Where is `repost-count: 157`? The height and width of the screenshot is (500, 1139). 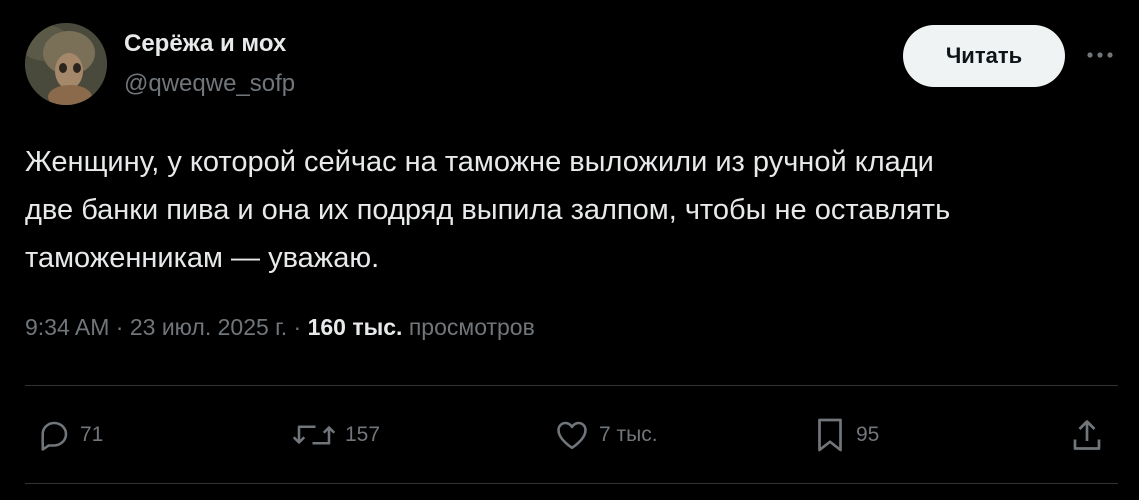 repost-count: 157 is located at coordinates (363, 434).